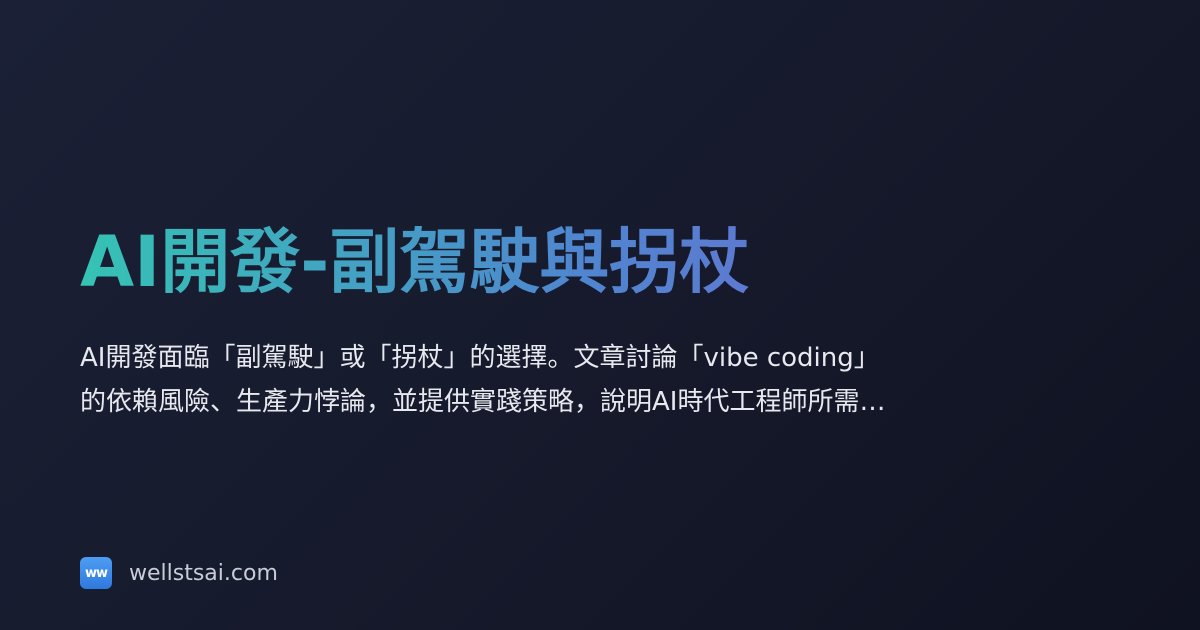 This screenshot has height=630, width=1200. What do you see at coordinates (600, 262) in the screenshot?
I see `page-title: AI開發-副駕駛與拐杖` at bounding box center [600, 262].